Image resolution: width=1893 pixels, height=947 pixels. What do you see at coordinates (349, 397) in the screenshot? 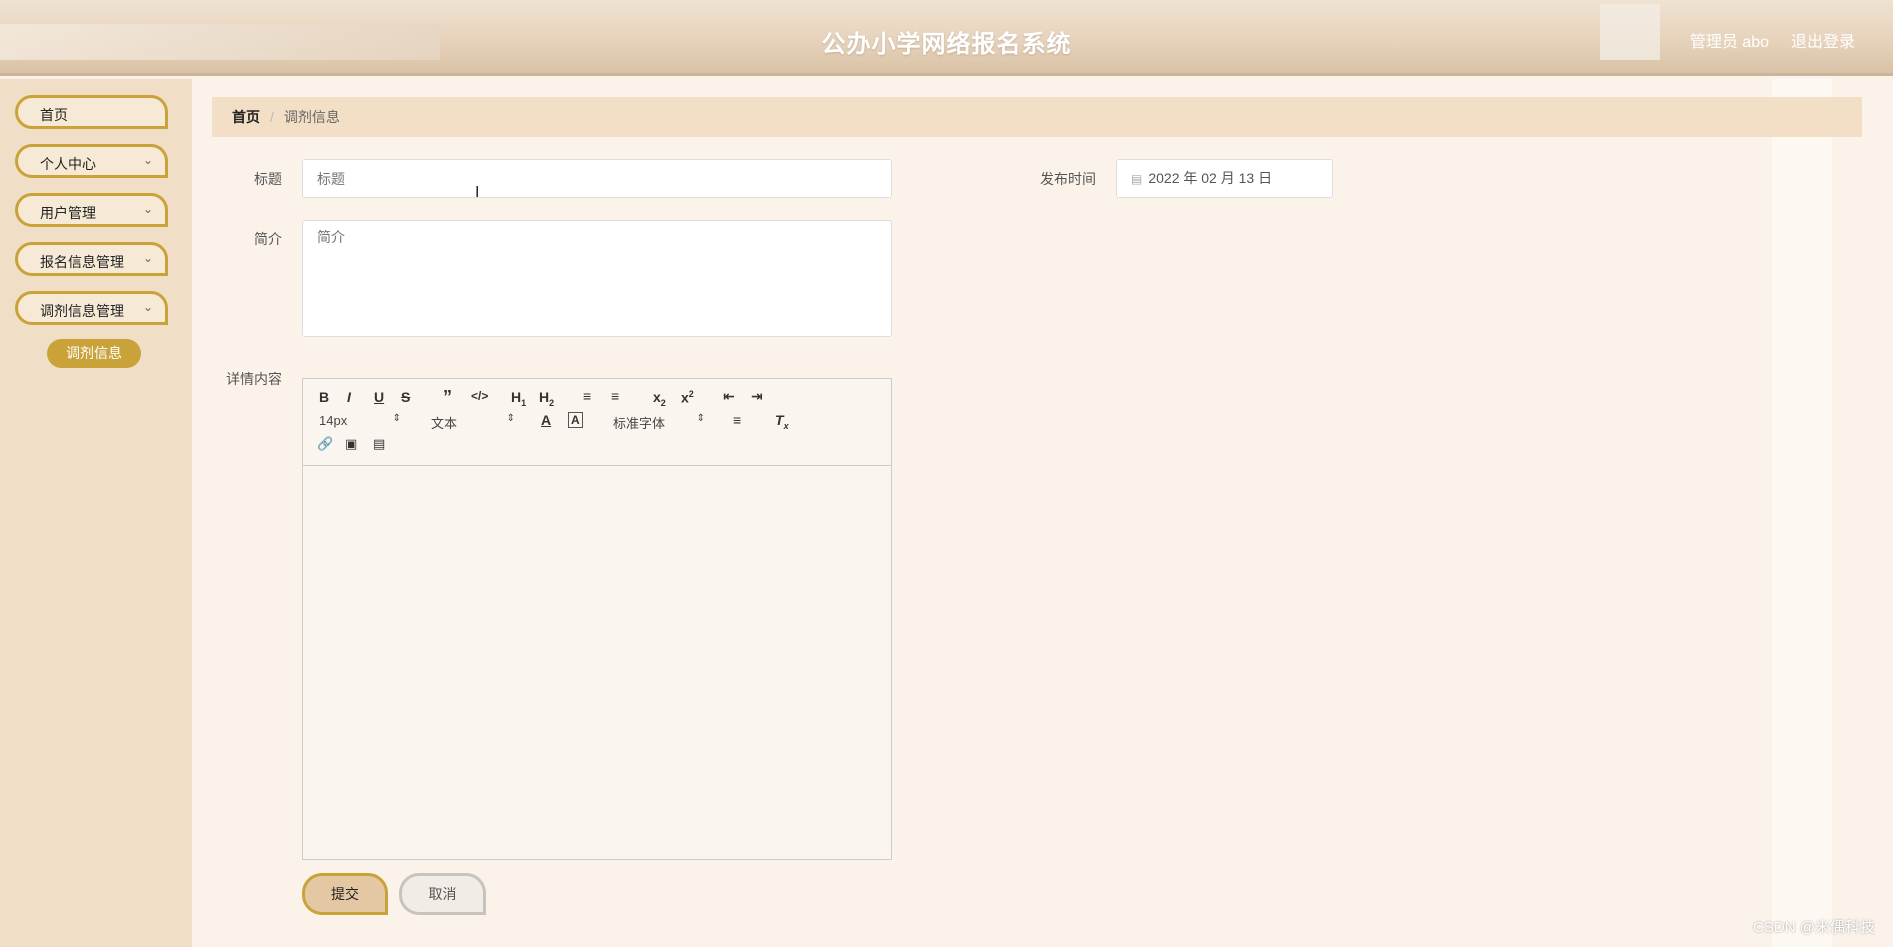
I see `italic-icon: I` at bounding box center [349, 397].